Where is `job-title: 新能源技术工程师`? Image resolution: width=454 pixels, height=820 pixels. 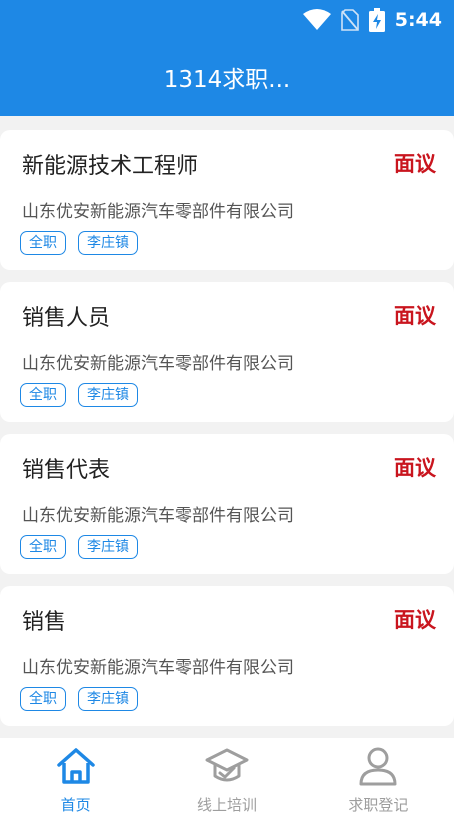
job-title: 新能源技术工程师 is located at coordinates (110, 166).